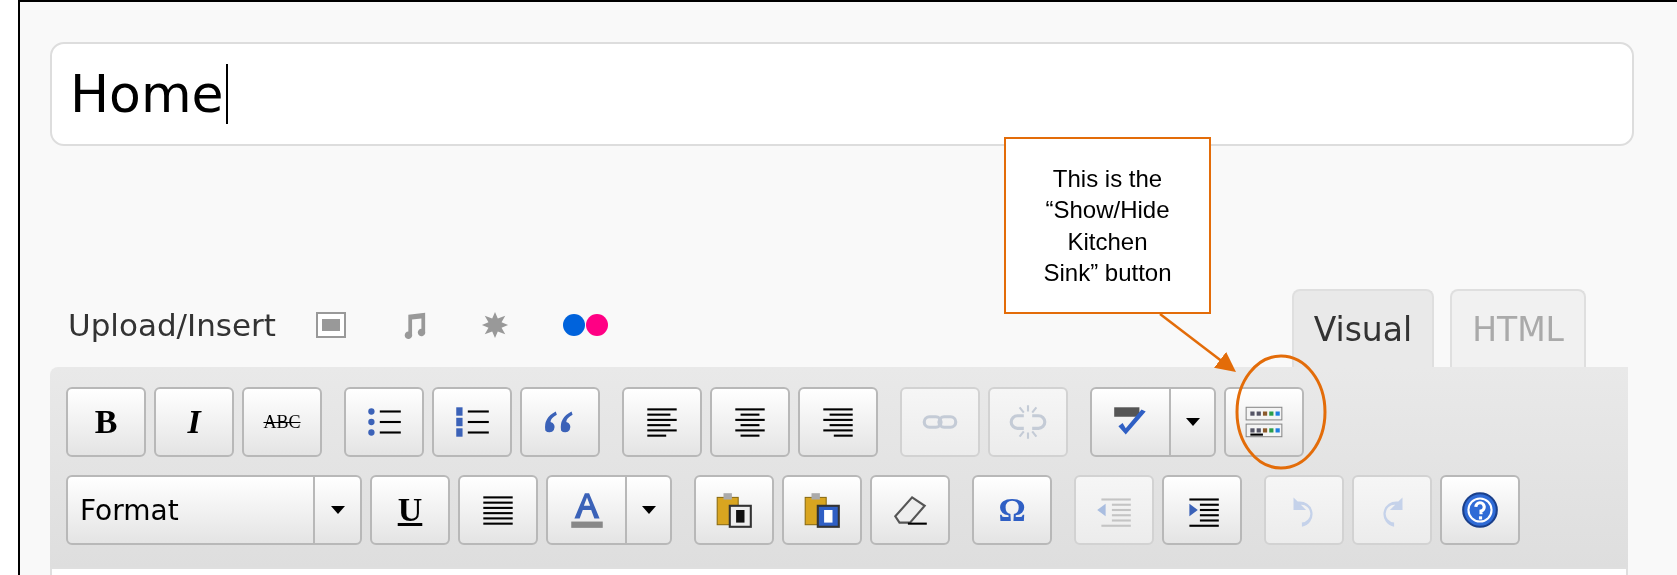 This screenshot has width=1677, height=575. Describe the element at coordinates (495, 325) in the screenshot. I see `star-burst-icon` at that location.